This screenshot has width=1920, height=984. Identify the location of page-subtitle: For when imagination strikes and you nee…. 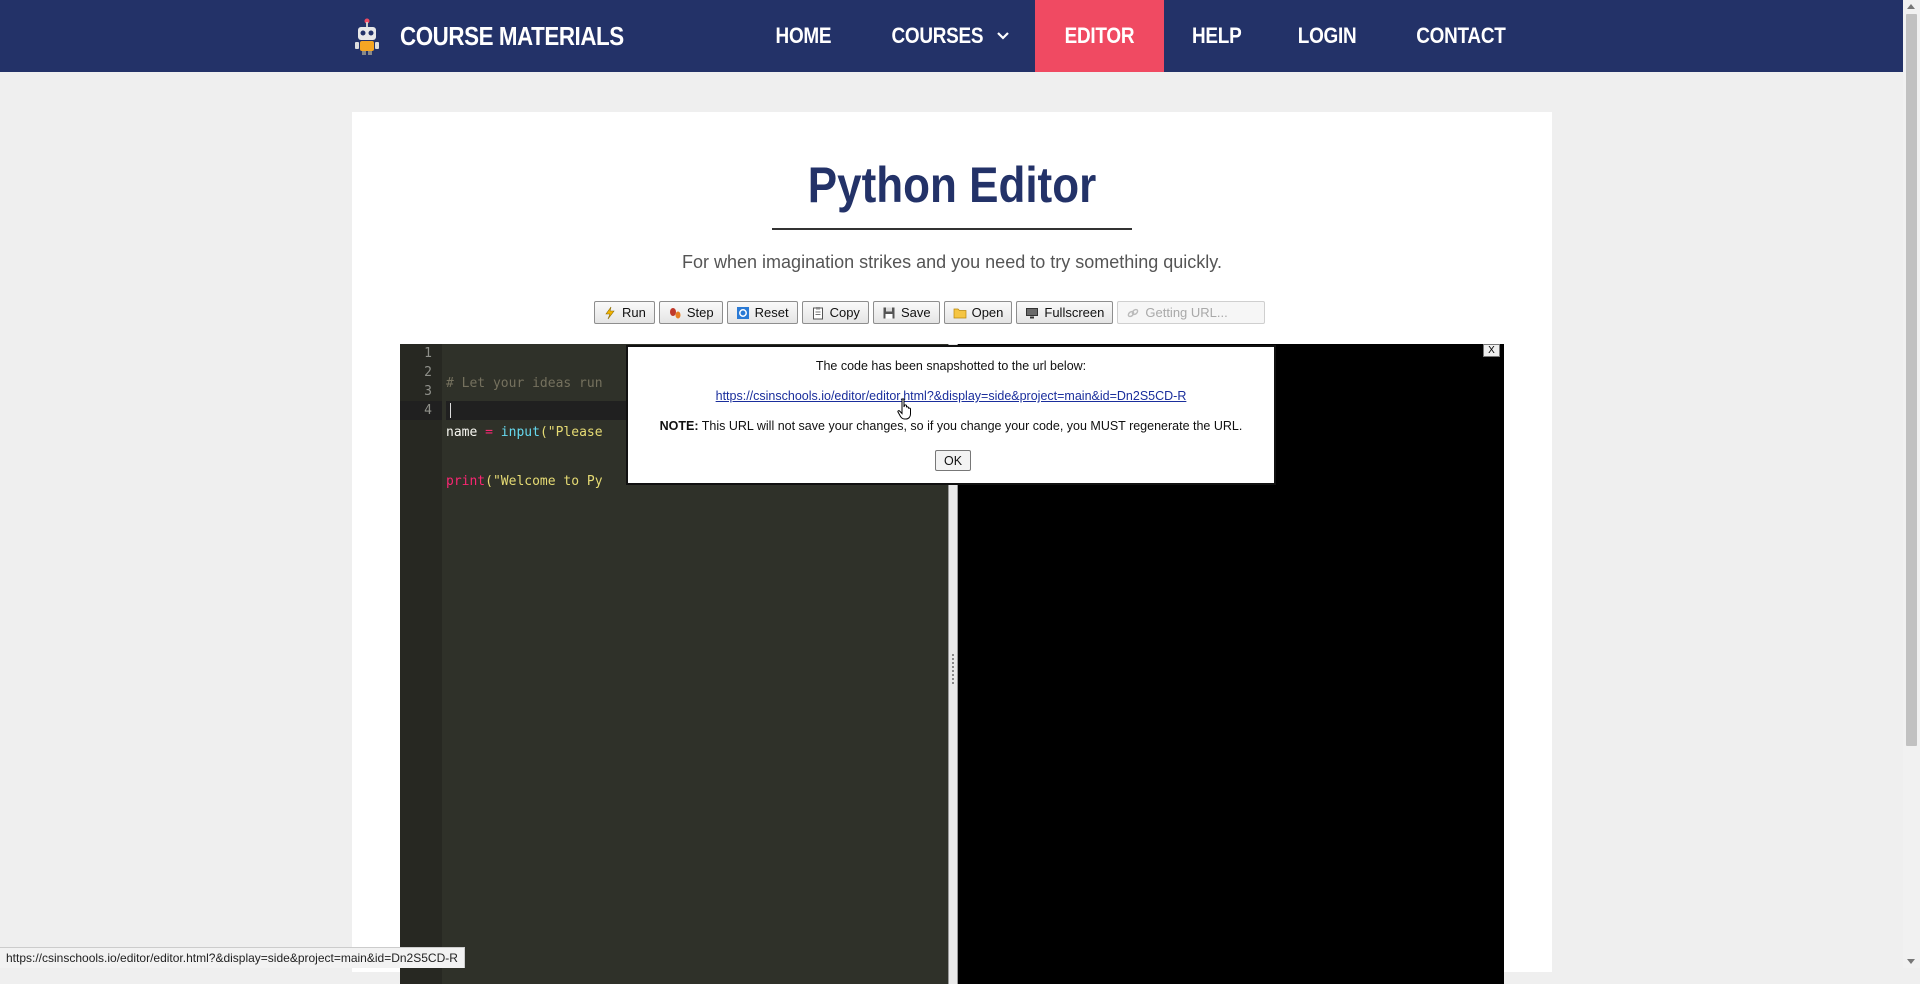
(952, 262).